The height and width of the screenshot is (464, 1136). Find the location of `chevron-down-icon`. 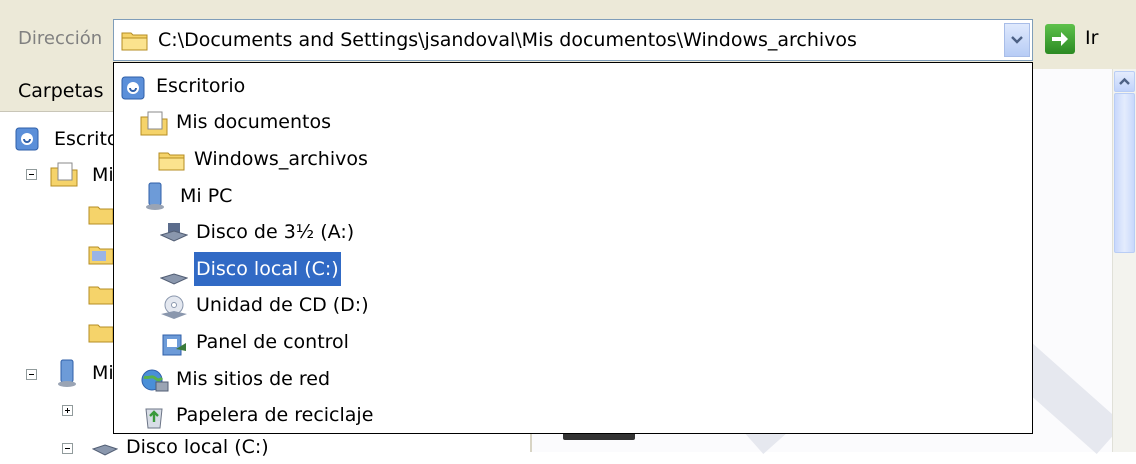

chevron-down-icon is located at coordinates (1017, 40).